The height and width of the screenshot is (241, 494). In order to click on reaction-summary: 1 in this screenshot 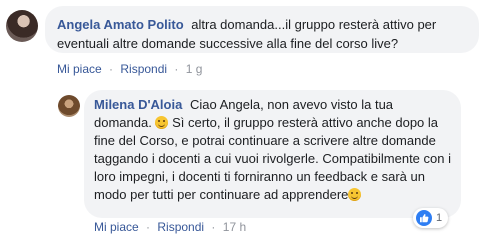, I will do `click(431, 218)`.